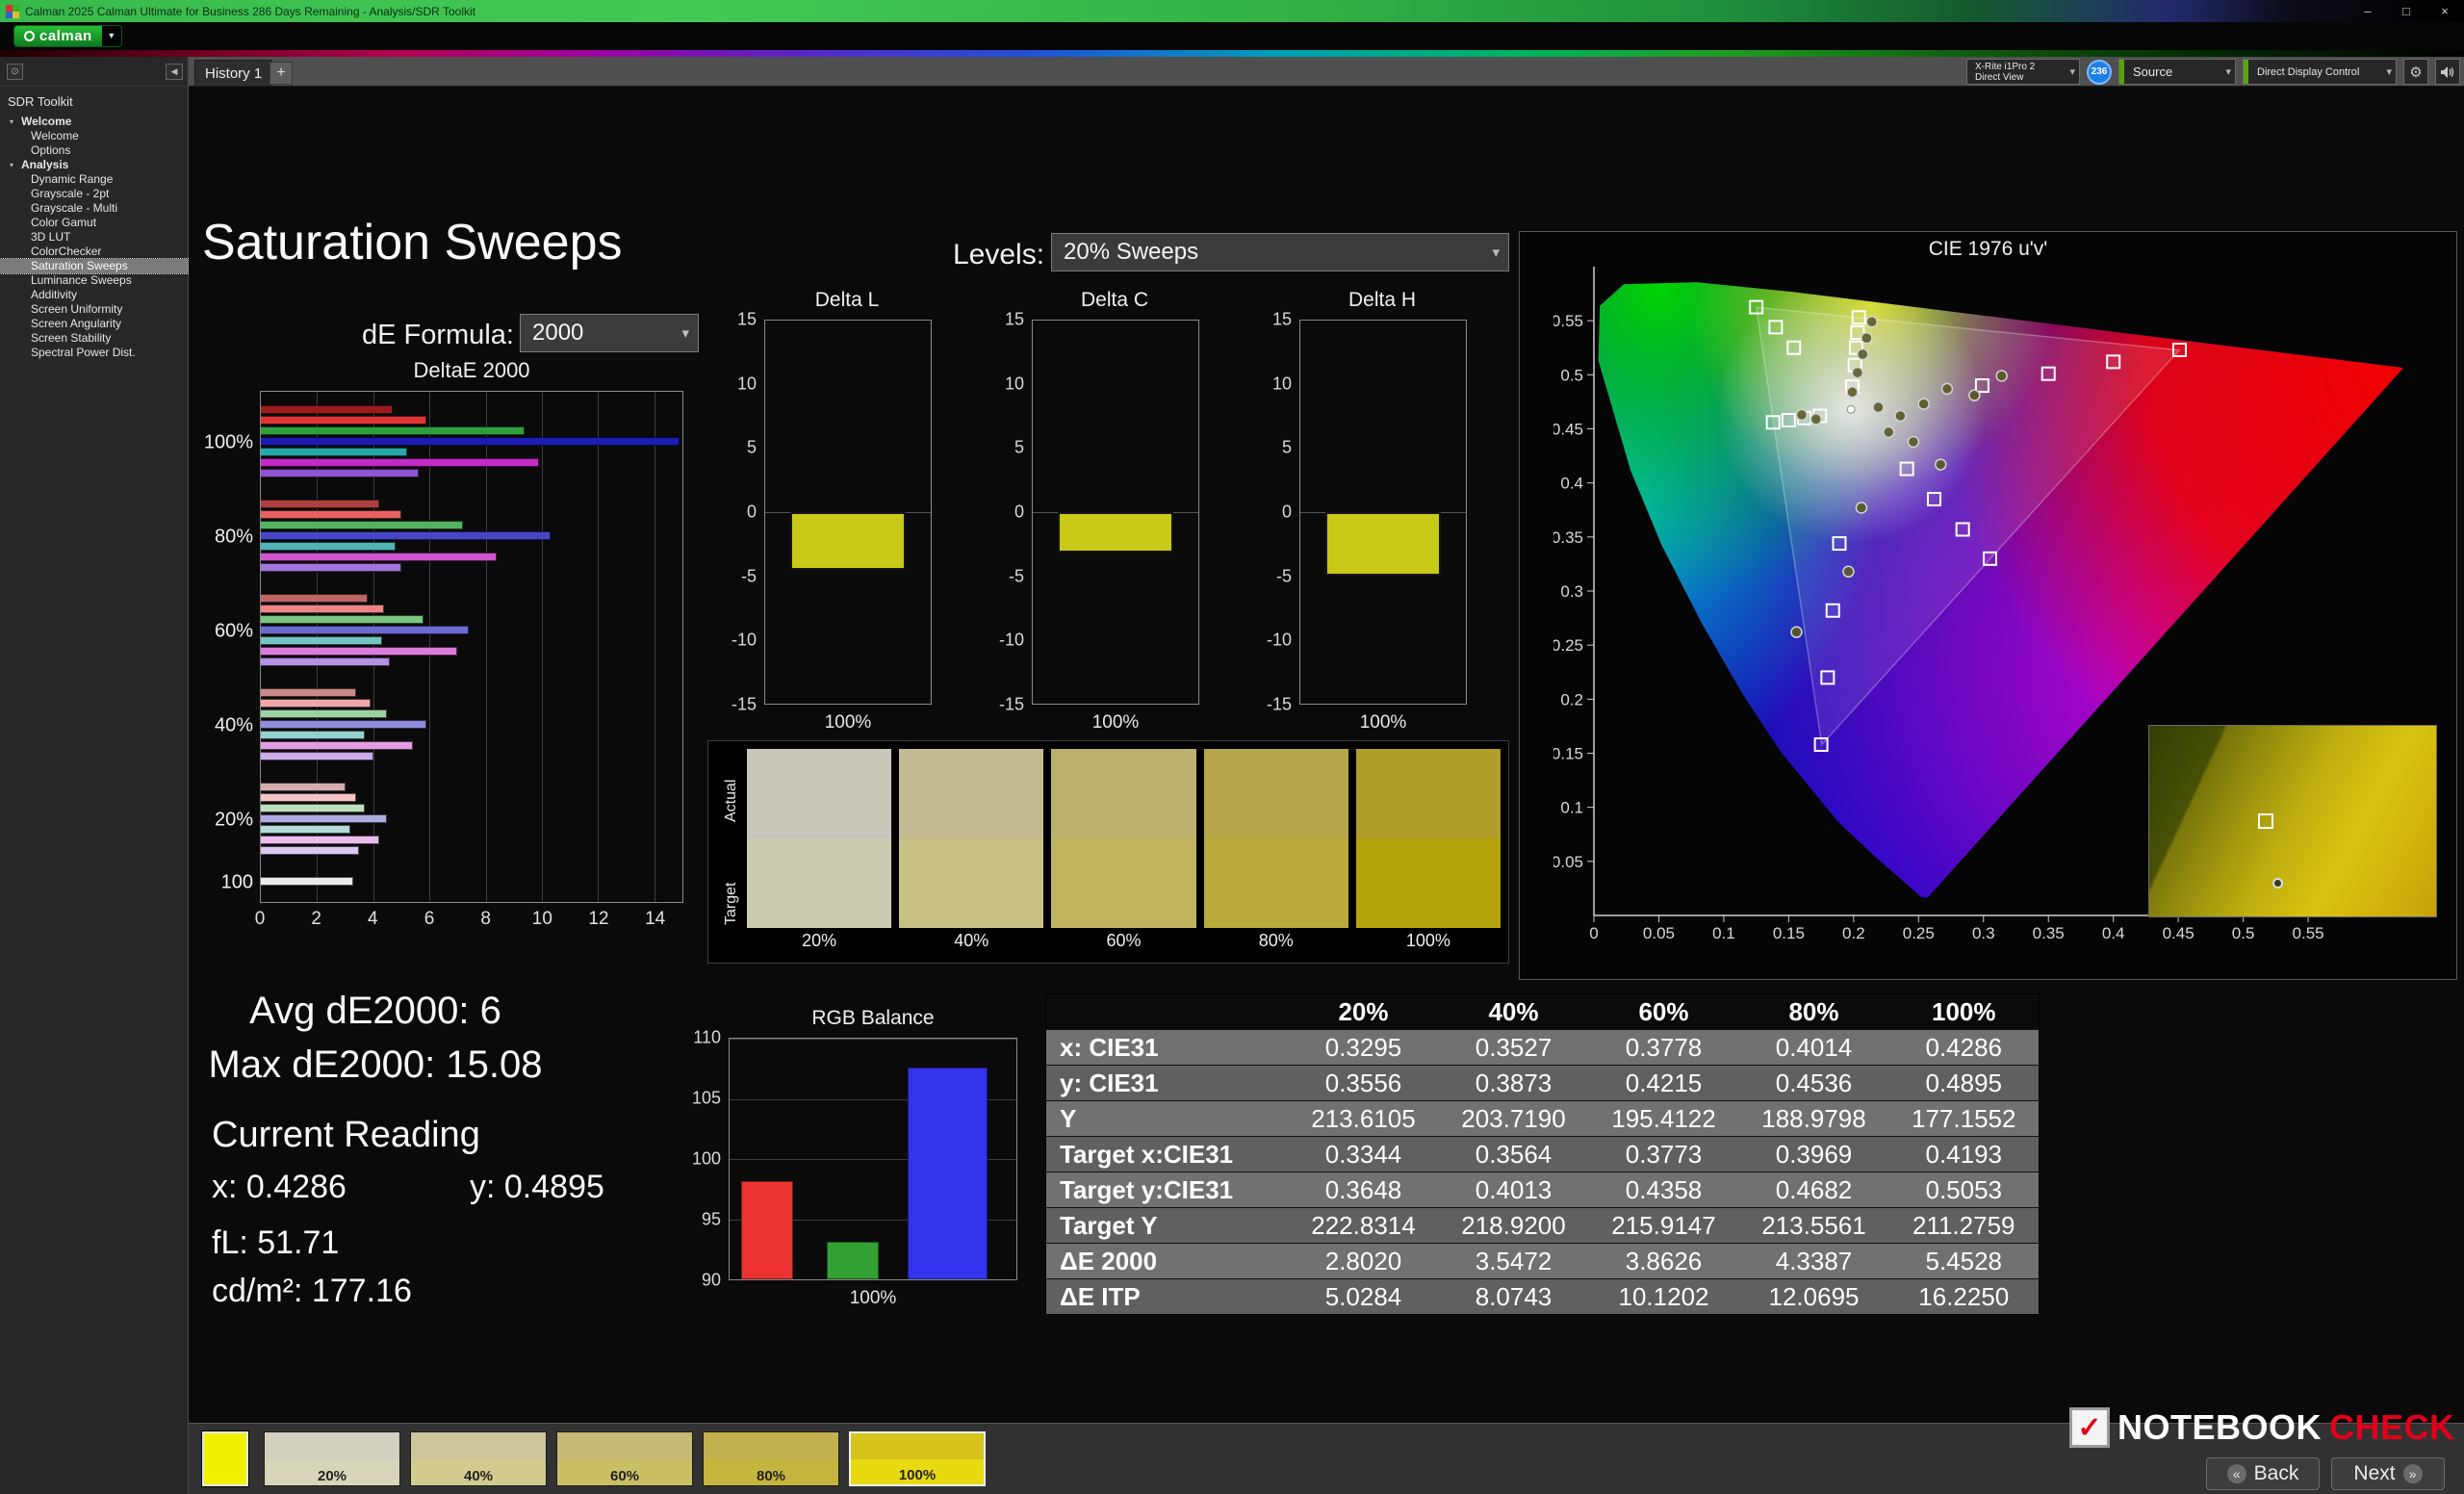 This screenshot has width=2464, height=1494. I want to click on table-cell: 0.4286, so click(1964, 1048).